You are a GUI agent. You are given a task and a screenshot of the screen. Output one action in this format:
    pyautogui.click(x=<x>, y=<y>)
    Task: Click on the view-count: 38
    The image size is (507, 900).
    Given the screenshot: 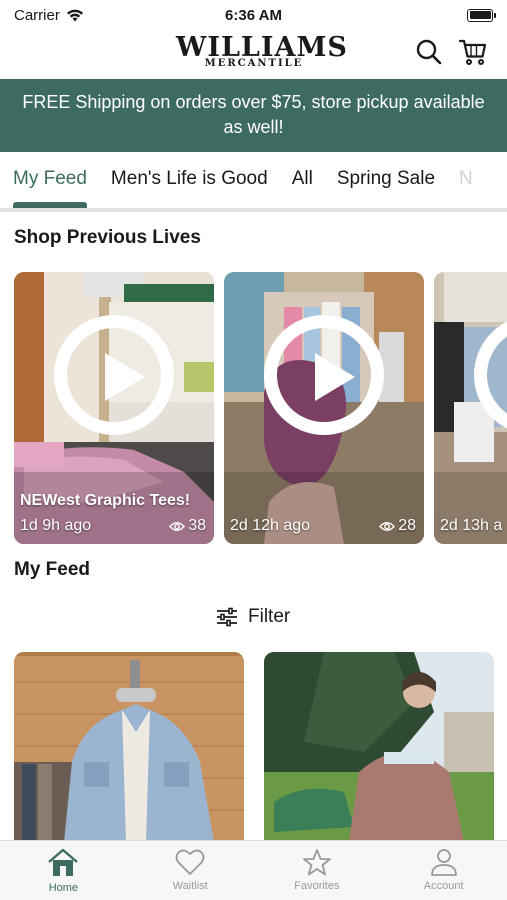 What is the action you would take?
    pyautogui.click(x=197, y=525)
    